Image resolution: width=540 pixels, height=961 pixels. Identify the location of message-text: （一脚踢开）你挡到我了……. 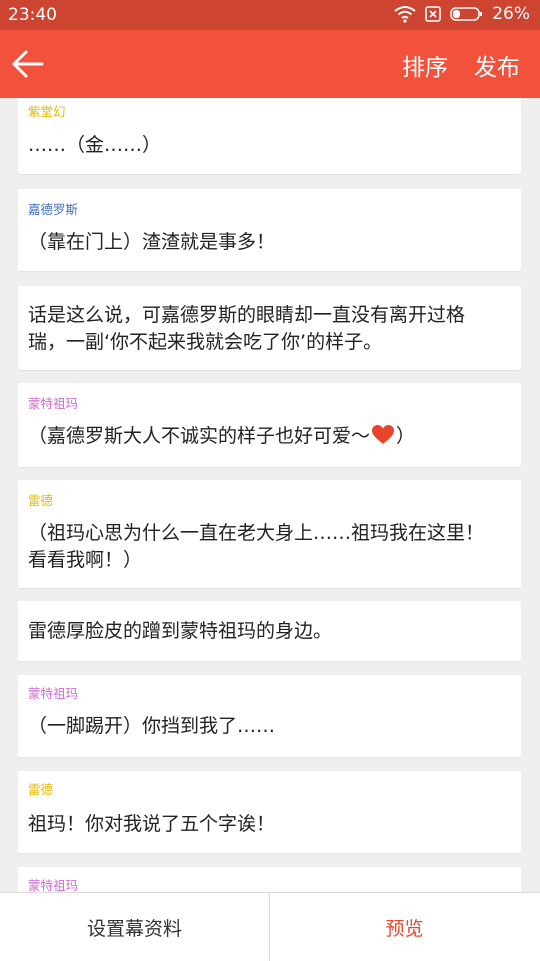
(152, 726).